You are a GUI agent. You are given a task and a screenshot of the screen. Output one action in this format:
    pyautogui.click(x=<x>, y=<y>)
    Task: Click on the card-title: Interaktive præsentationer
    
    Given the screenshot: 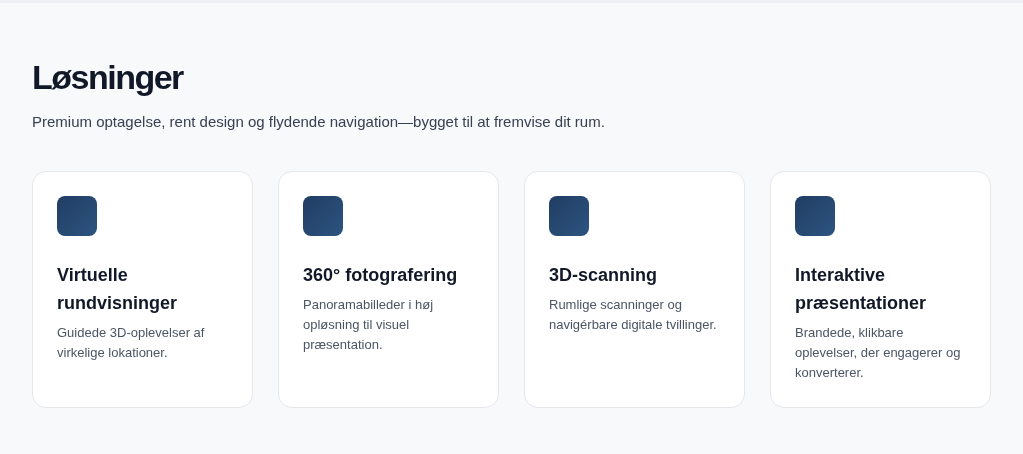 What is the action you would take?
    pyautogui.click(x=861, y=289)
    